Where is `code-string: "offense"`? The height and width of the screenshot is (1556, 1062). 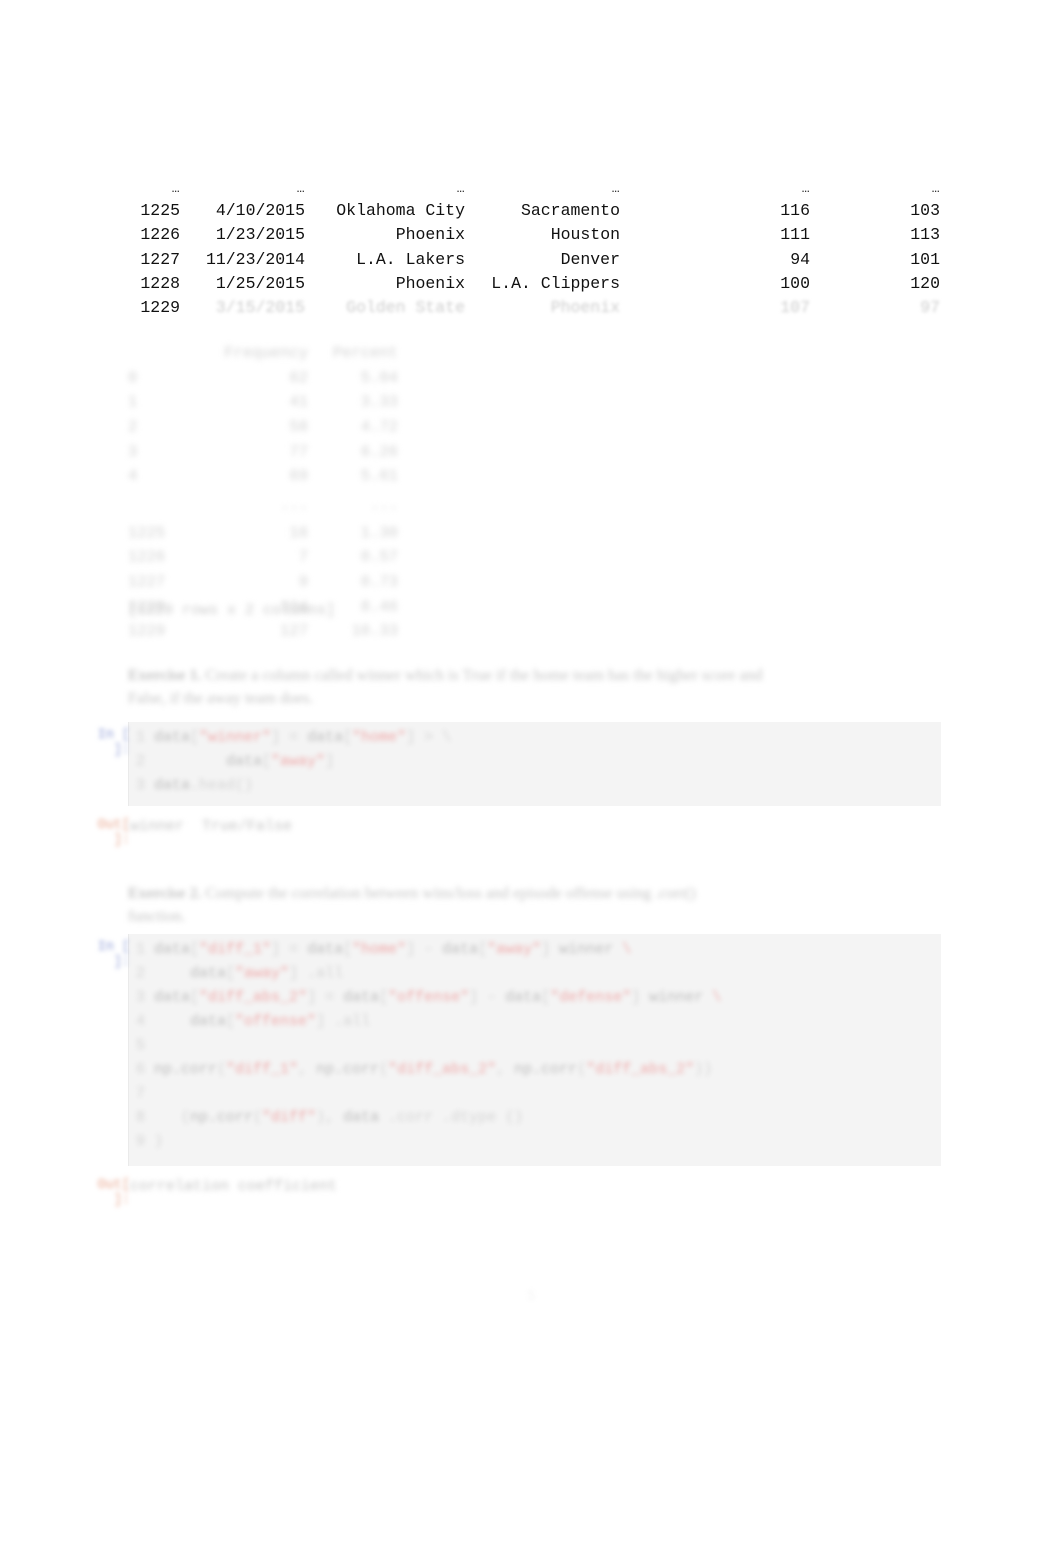
code-string: "offense" is located at coordinates (429, 997).